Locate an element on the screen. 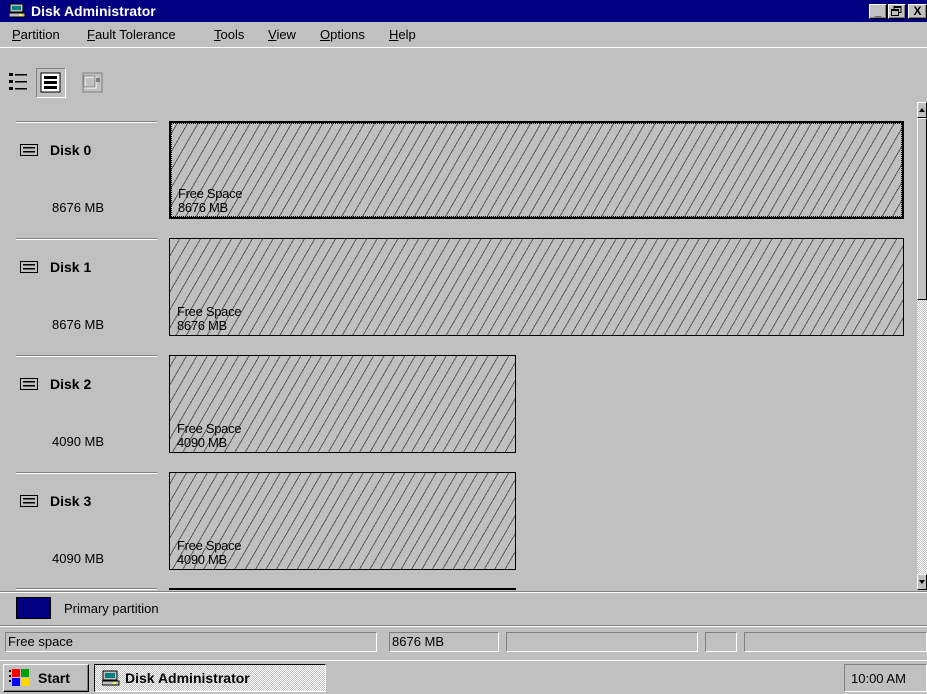 Image resolution: width=927 pixels, height=694 pixels. taskbar-task-label: Disk Administrator is located at coordinates (187, 678).